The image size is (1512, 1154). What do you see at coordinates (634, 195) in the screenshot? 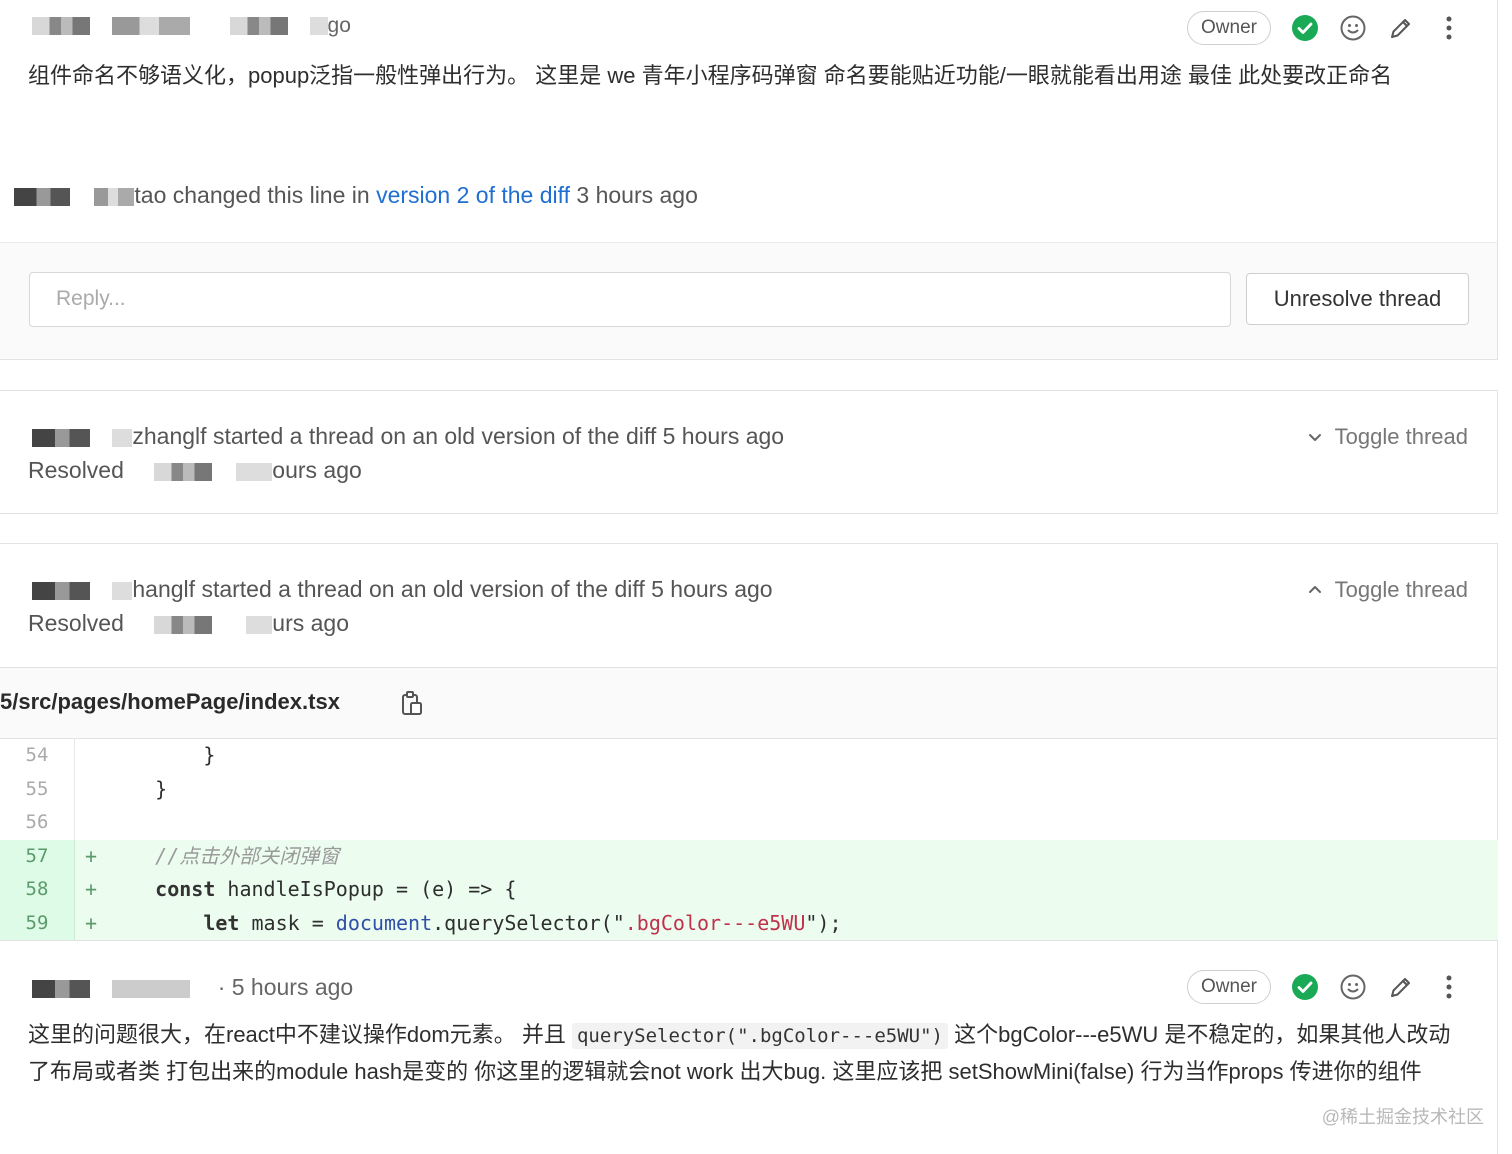
I see `system-note-time: 3 hours ago` at bounding box center [634, 195].